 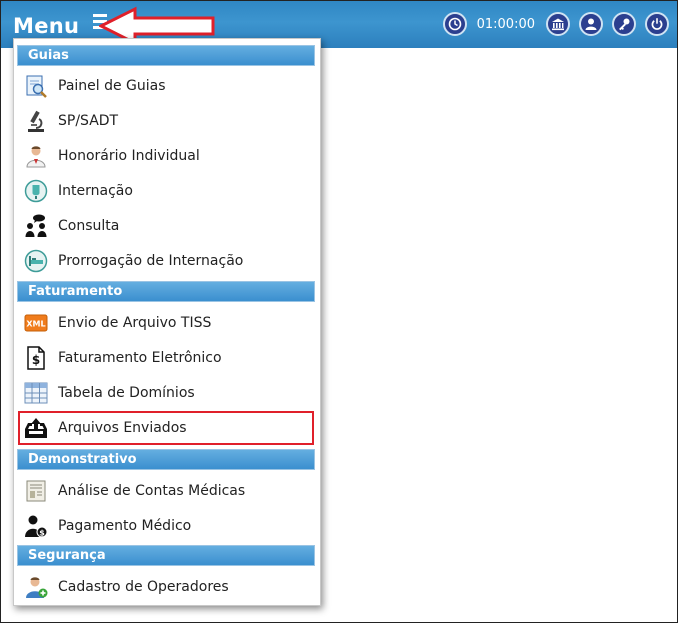 I want to click on microscope-icon, so click(x=36, y=121).